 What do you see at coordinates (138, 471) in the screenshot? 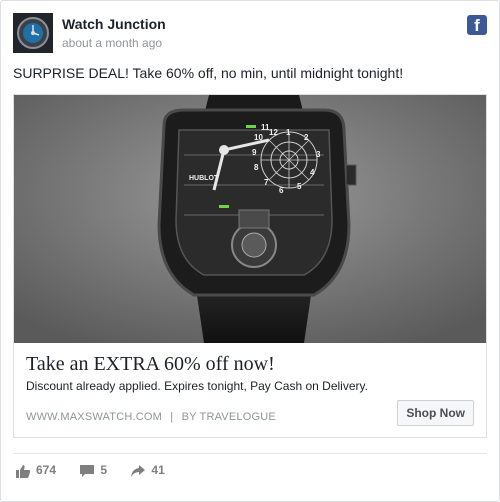
I see `share-arrow-icon` at bounding box center [138, 471].